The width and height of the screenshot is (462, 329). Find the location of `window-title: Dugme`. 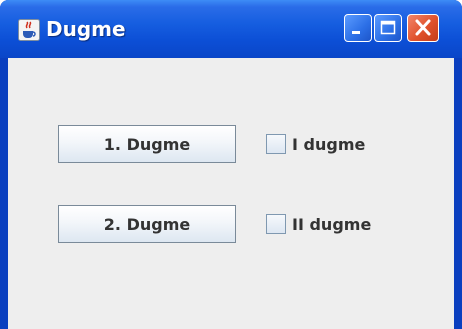

window-title: Dugme is located at coordinates (86, 29).